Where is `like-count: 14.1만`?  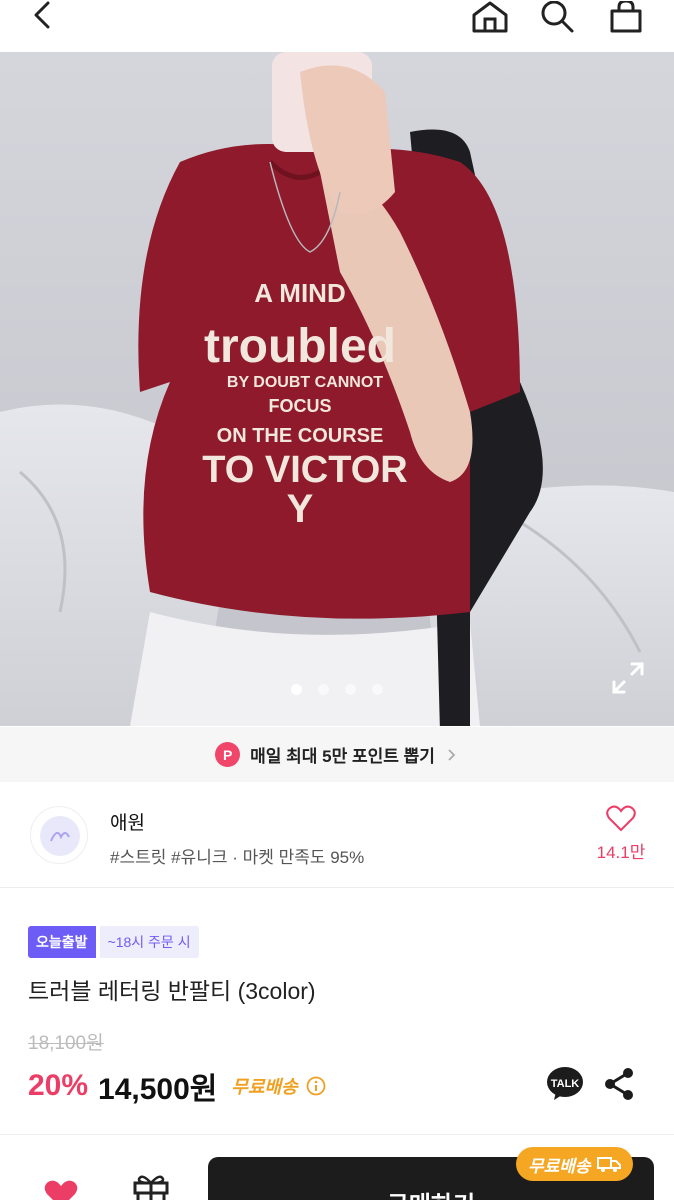
like-count: 14.1만 is located at coordinates (621, 852).